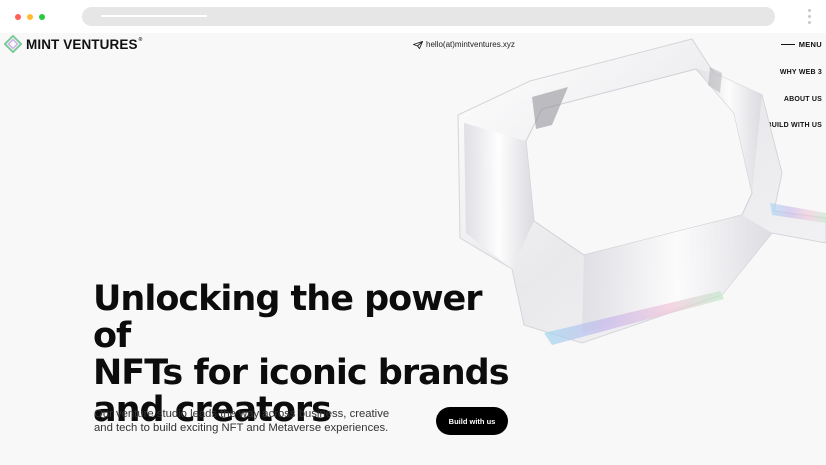 The image size is (826, 465). Describe the element at coordinates (154, 16) in the screenshot. I see `address-bar-text-placeholder` at that location.